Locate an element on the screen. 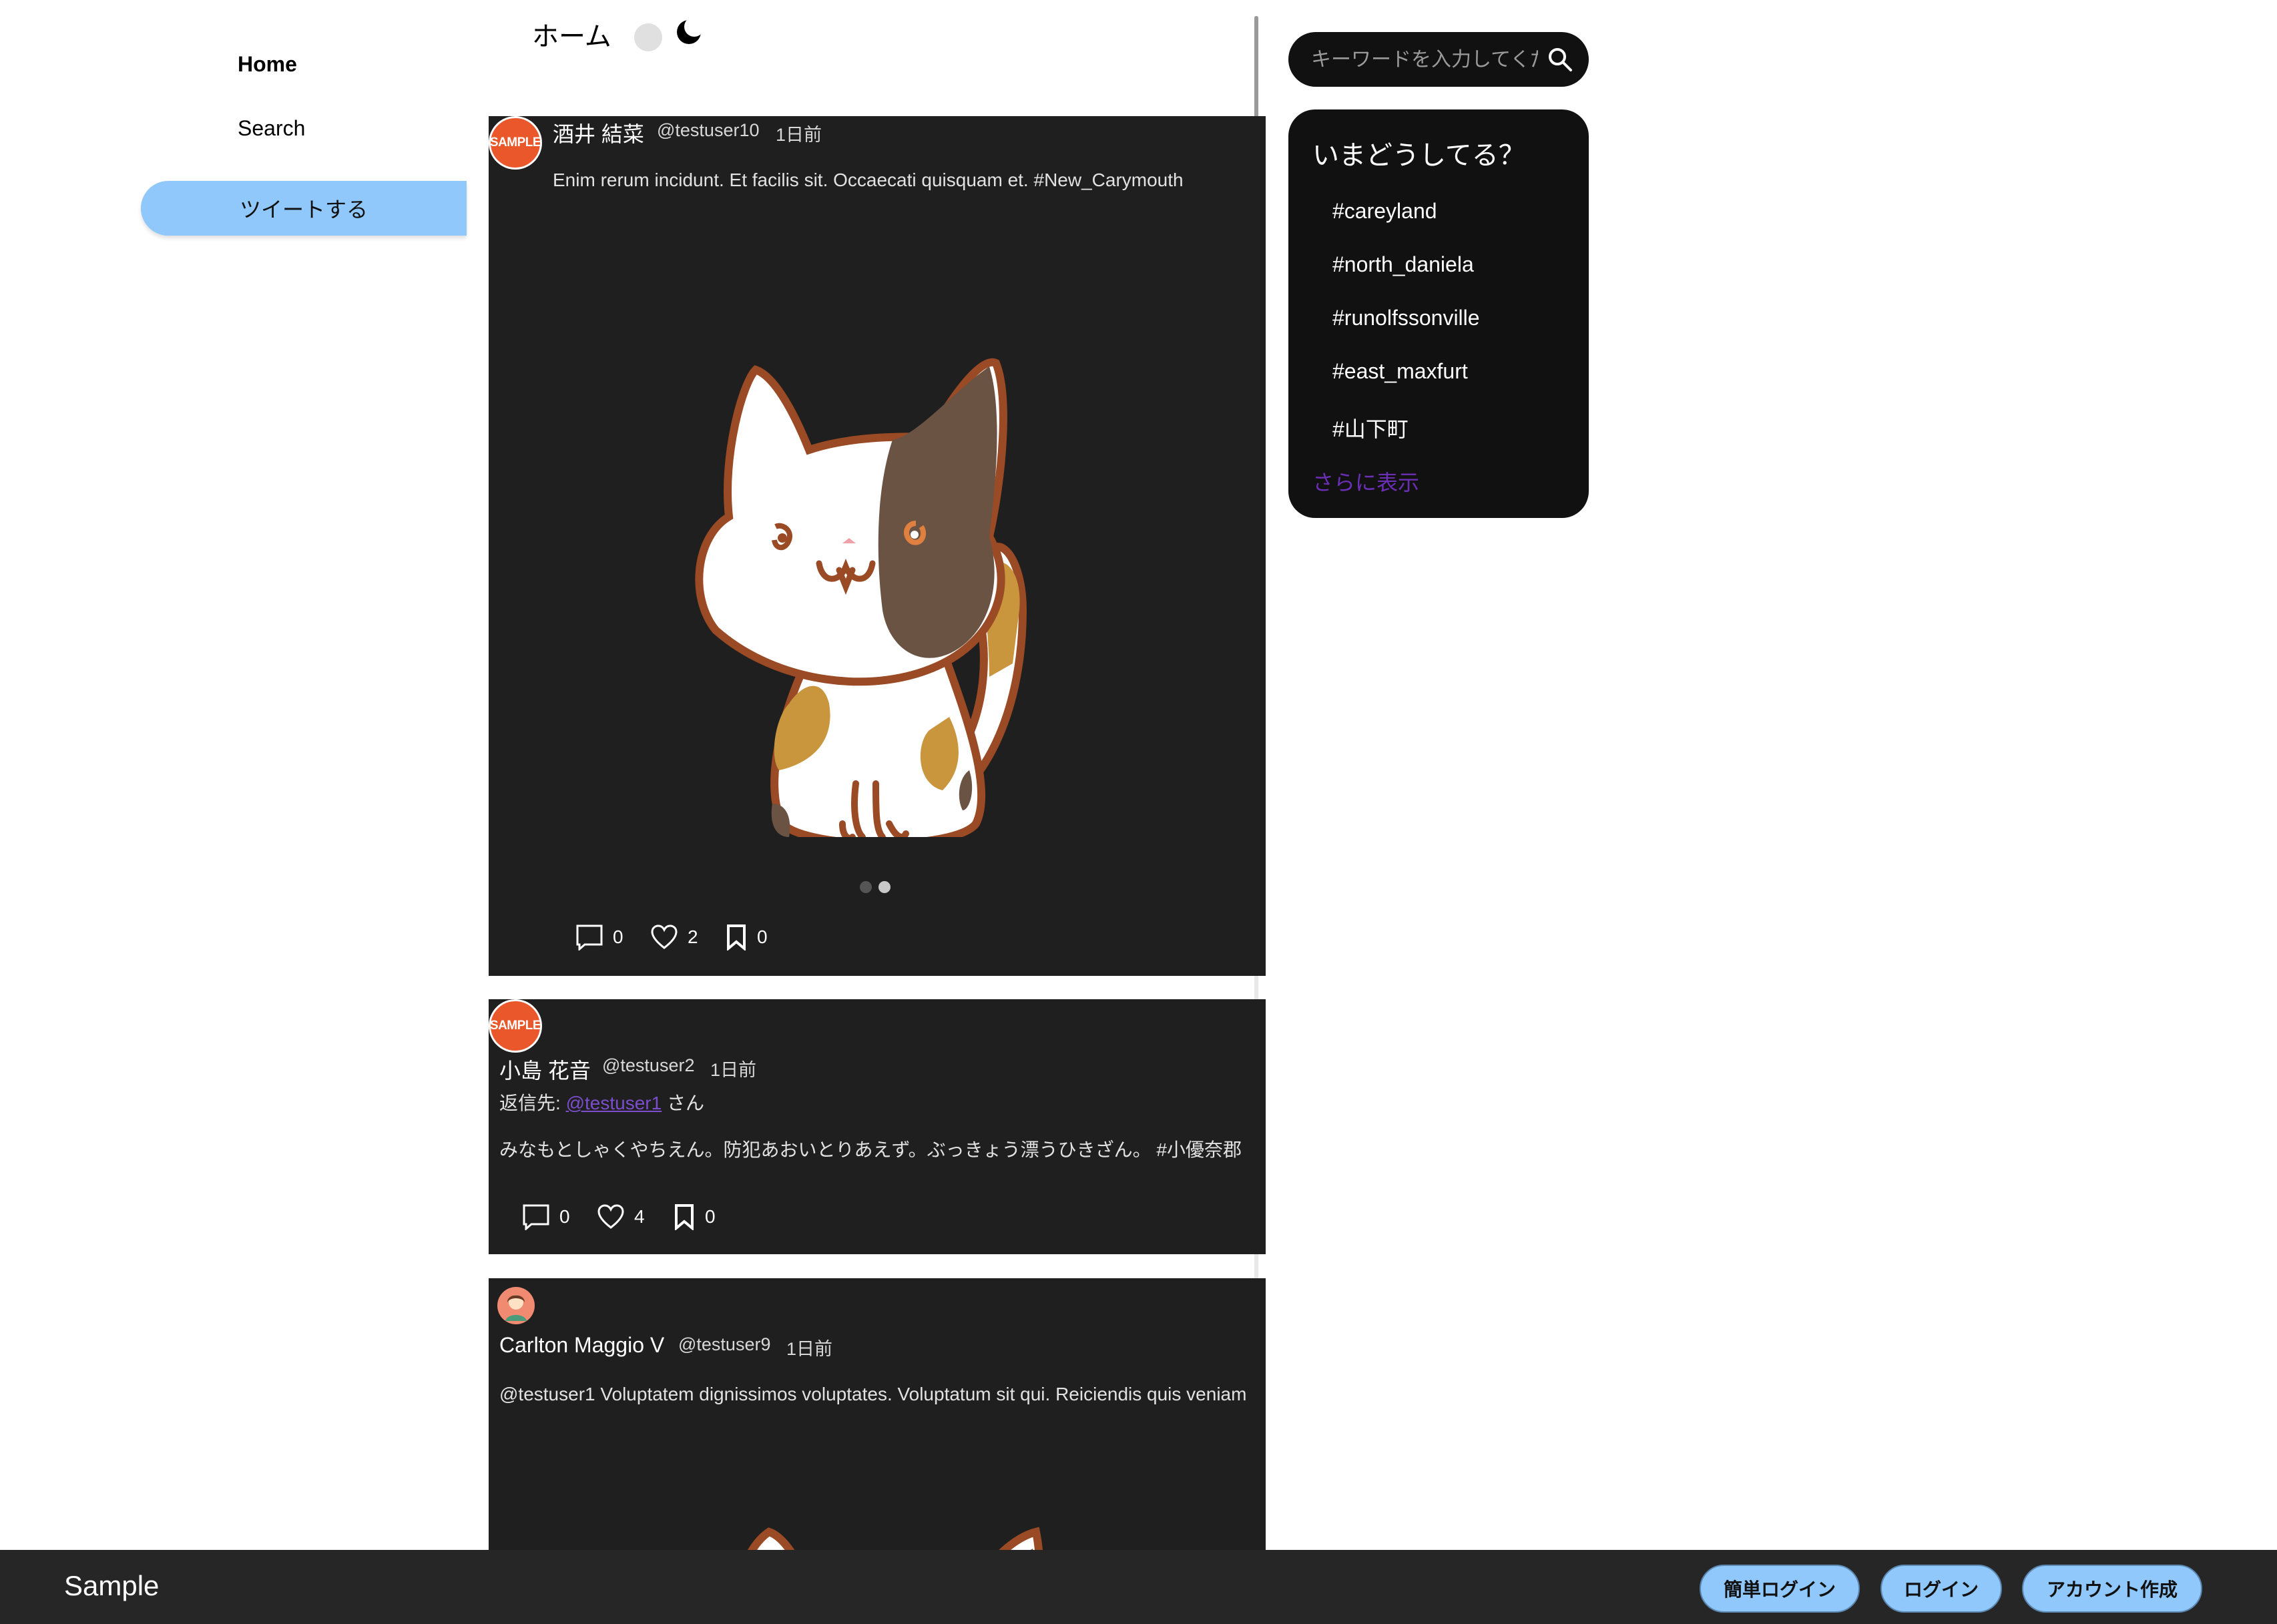  nav-search: Search is located at coordinates (271, 128).